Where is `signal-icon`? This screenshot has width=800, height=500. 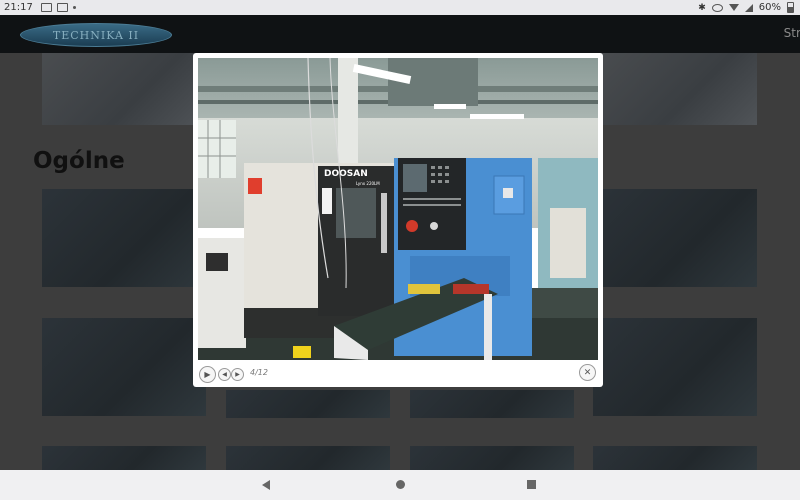 signal-icon is located at coordinates (748, 7).